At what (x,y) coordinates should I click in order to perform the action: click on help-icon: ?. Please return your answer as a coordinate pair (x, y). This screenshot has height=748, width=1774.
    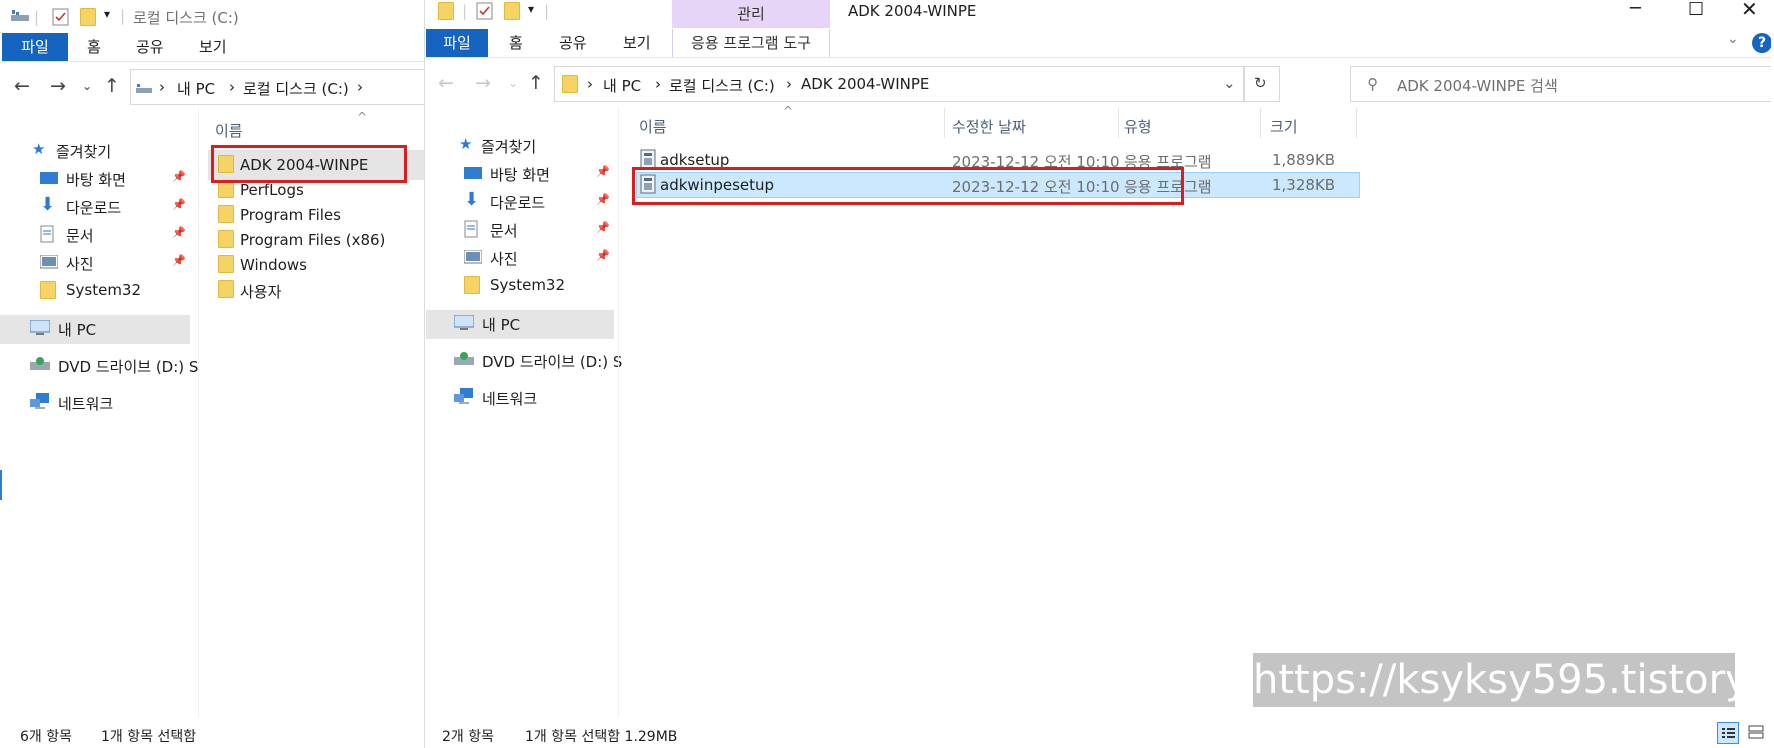
    Looking at the image, I should click on (1762, 43).